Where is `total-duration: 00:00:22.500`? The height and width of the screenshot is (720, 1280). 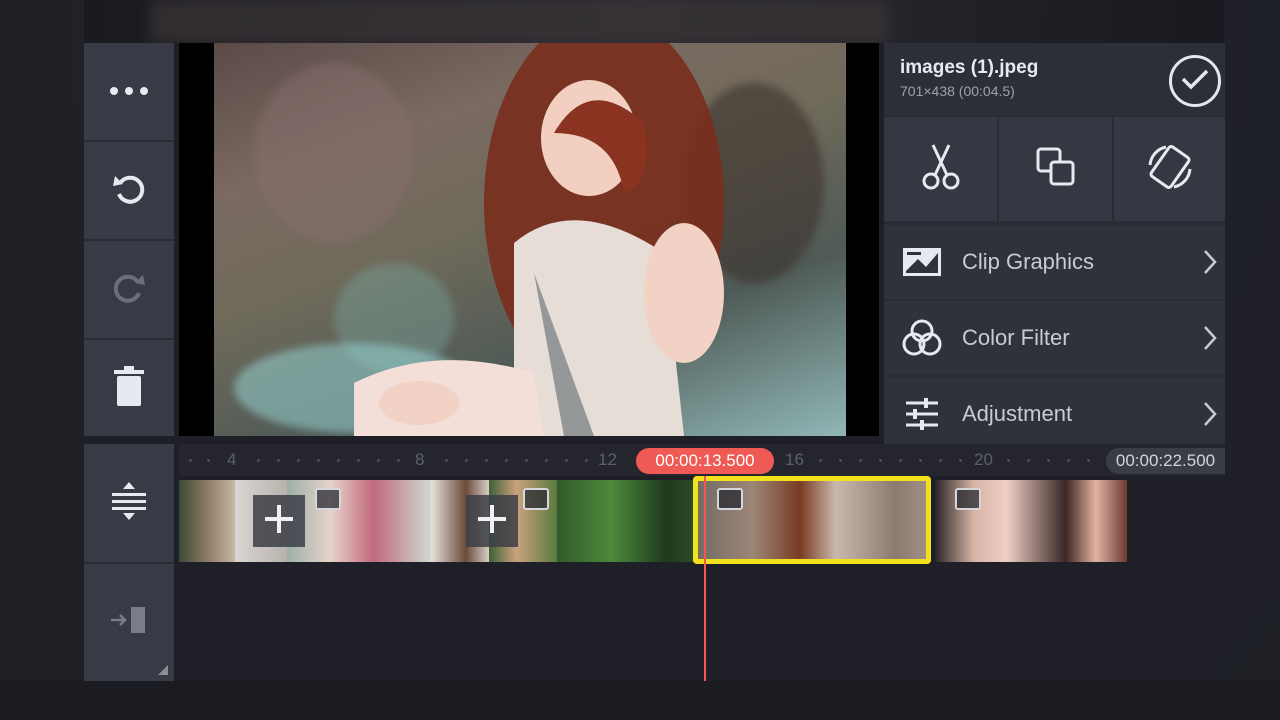 total-duration: 00:00:22.500 is located at coordinates (1165, 461).